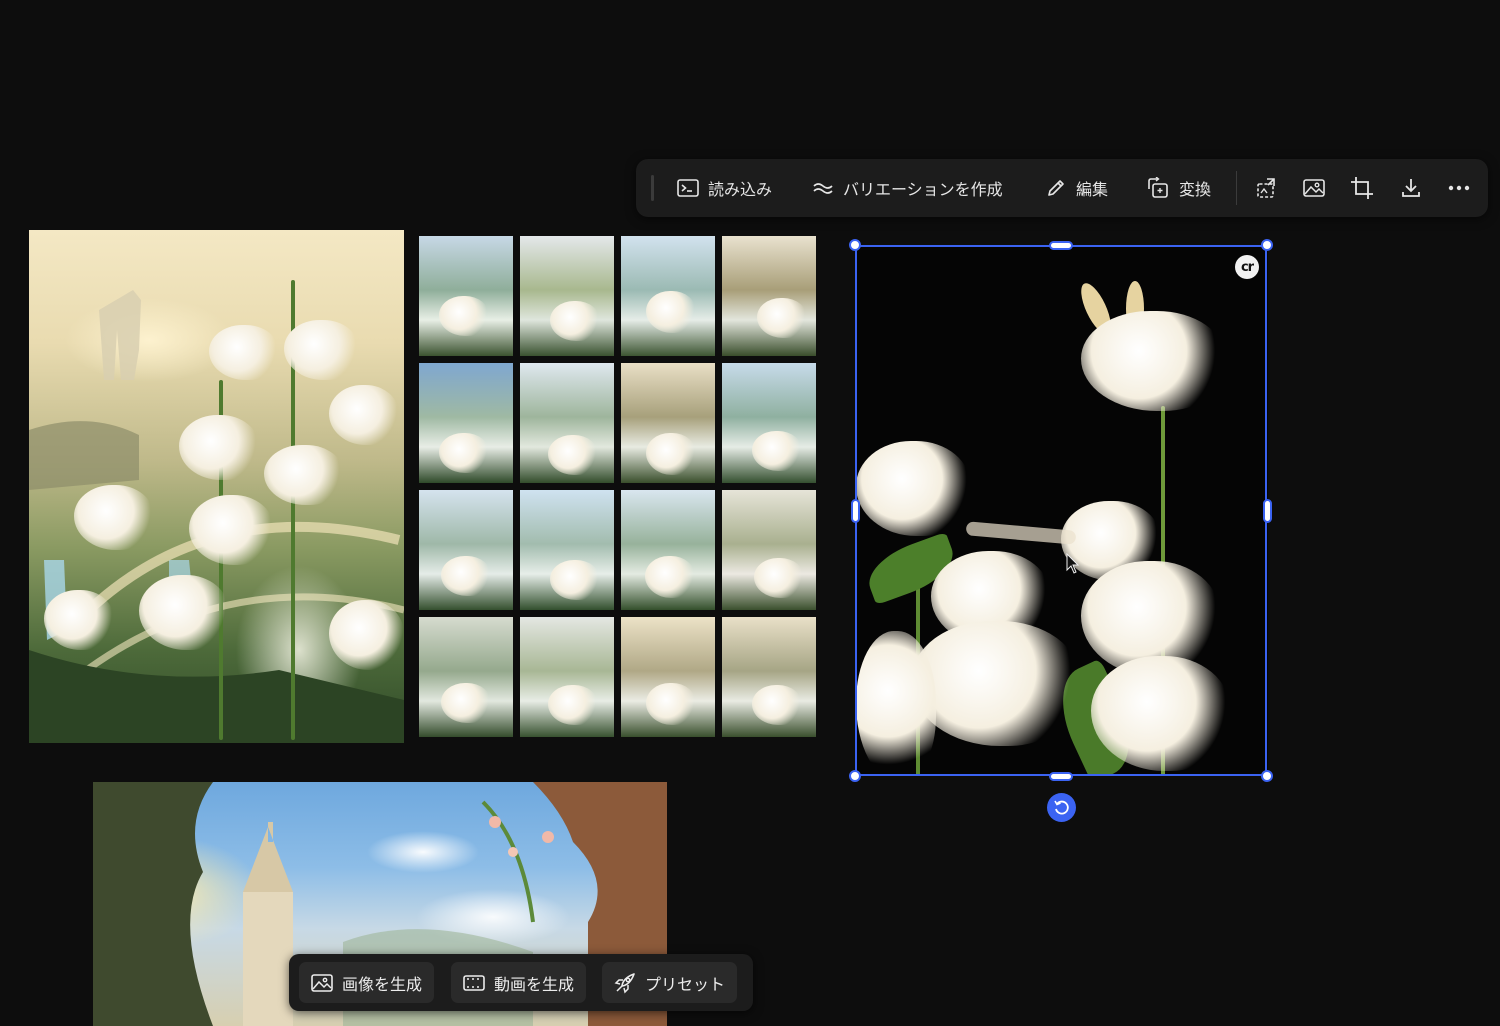  I want to click on convert-label: 変換, so click(1195, 189).